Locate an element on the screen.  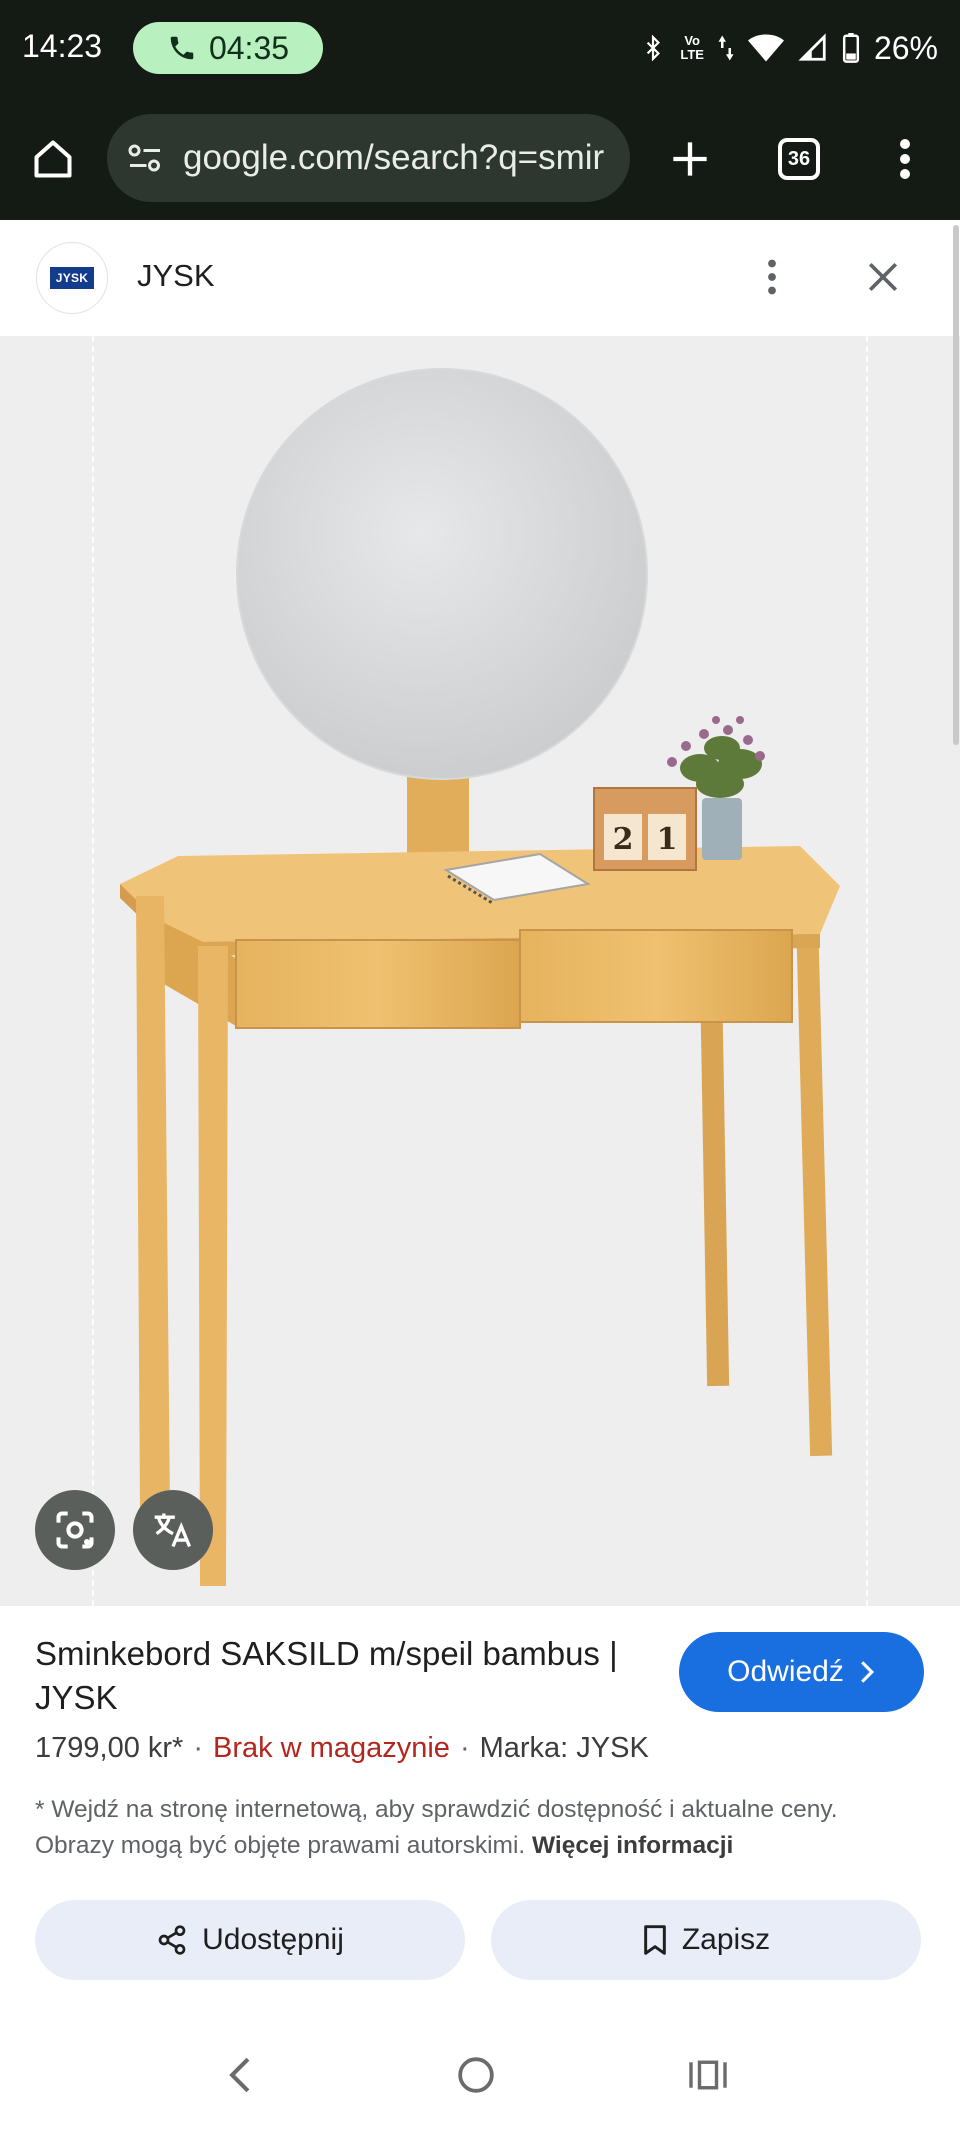
address-bar: google.com/search?q=smir is located at coordinates (368, 158).